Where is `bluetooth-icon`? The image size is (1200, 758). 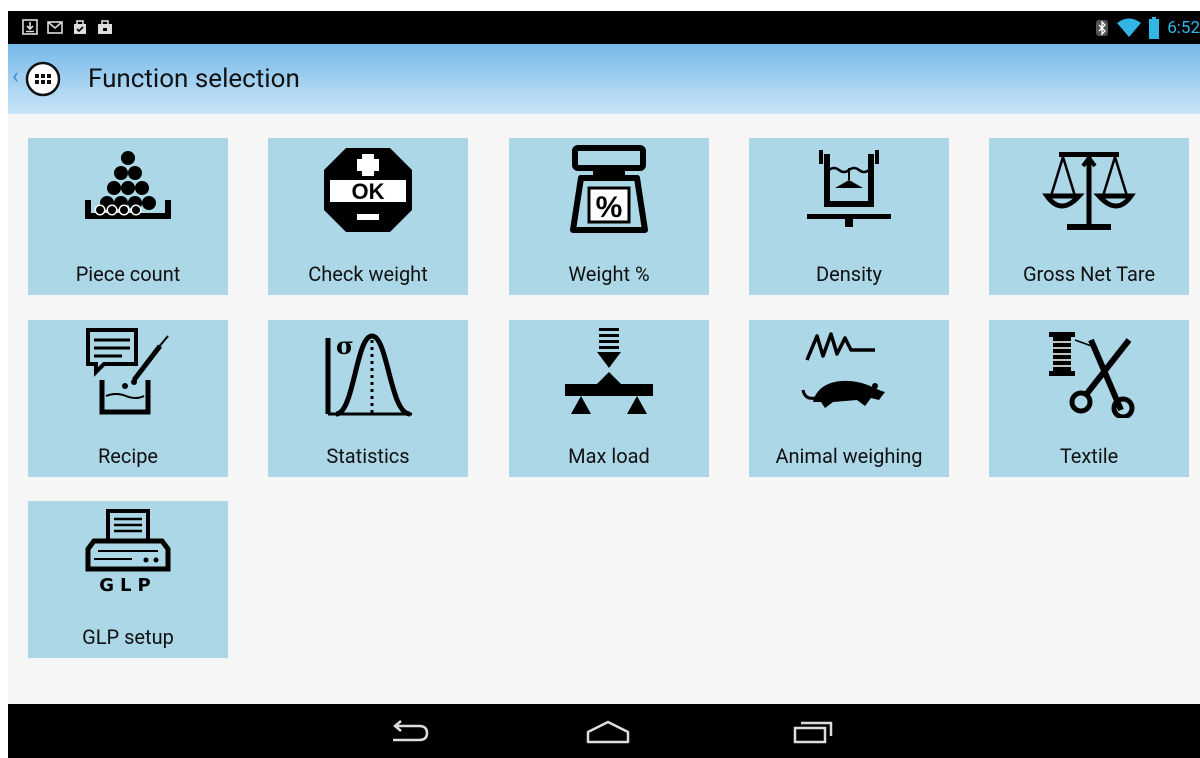 bluetooth-icon is located at coordinates (1102, 28).